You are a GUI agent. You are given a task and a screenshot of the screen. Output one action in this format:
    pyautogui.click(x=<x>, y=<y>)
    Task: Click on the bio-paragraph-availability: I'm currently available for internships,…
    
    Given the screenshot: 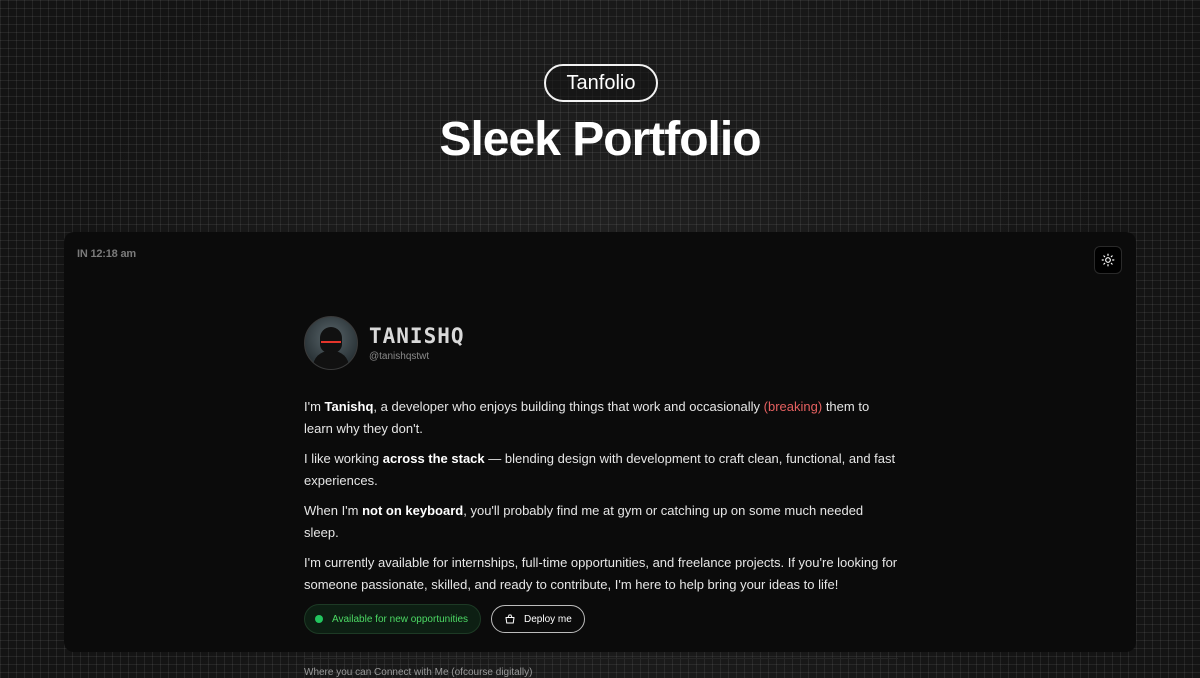 What is the action you would take?
    pyautogui.click(x=601, y=573)
    